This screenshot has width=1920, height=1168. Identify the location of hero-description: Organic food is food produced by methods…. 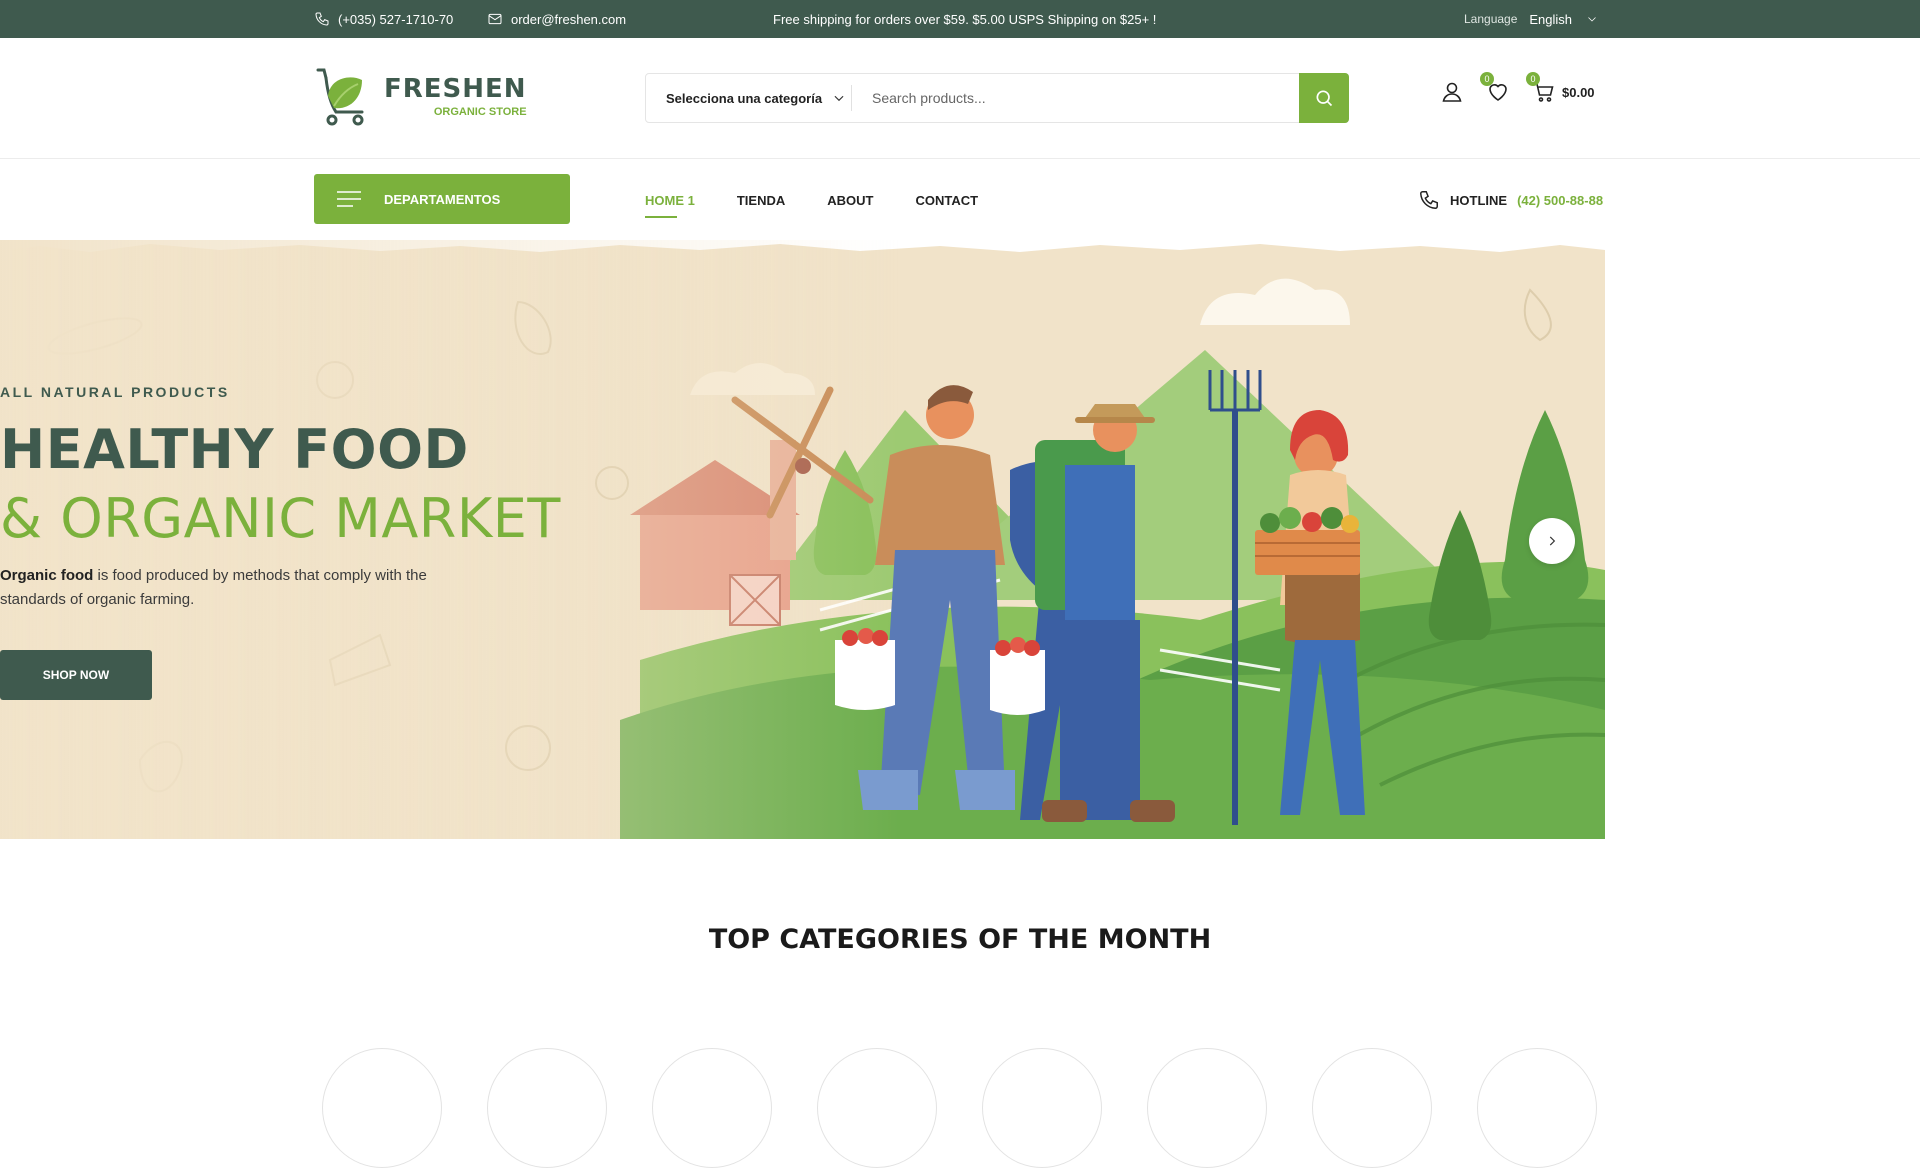
(215, 588).